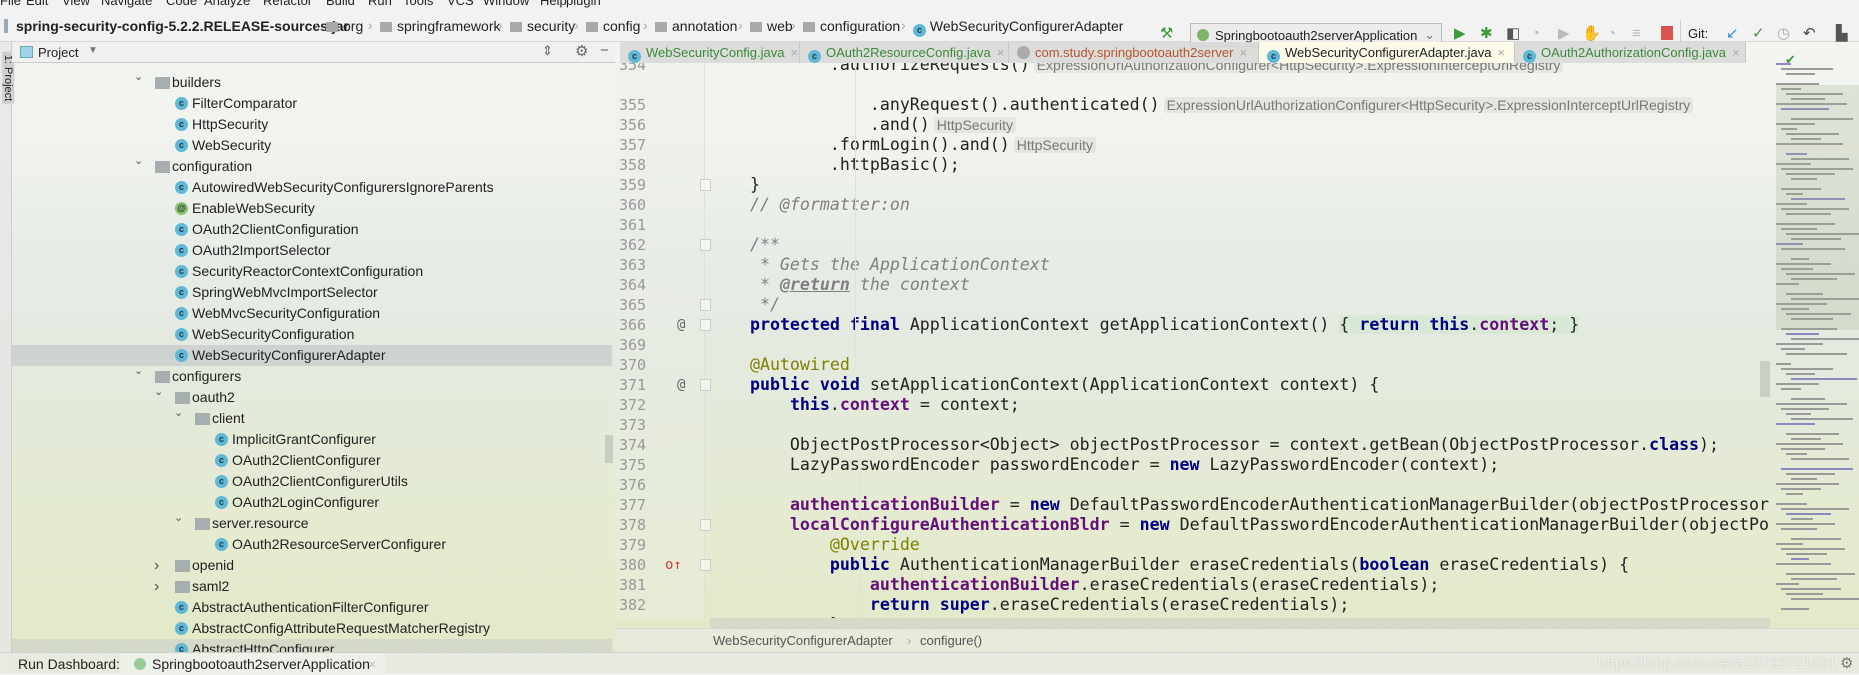 This screenshot has height=675, width=1859. What do you see at coordinates (418, 4) in the screenshot?
I see `menu-tools: Tools` at bounding box center [418, 4].